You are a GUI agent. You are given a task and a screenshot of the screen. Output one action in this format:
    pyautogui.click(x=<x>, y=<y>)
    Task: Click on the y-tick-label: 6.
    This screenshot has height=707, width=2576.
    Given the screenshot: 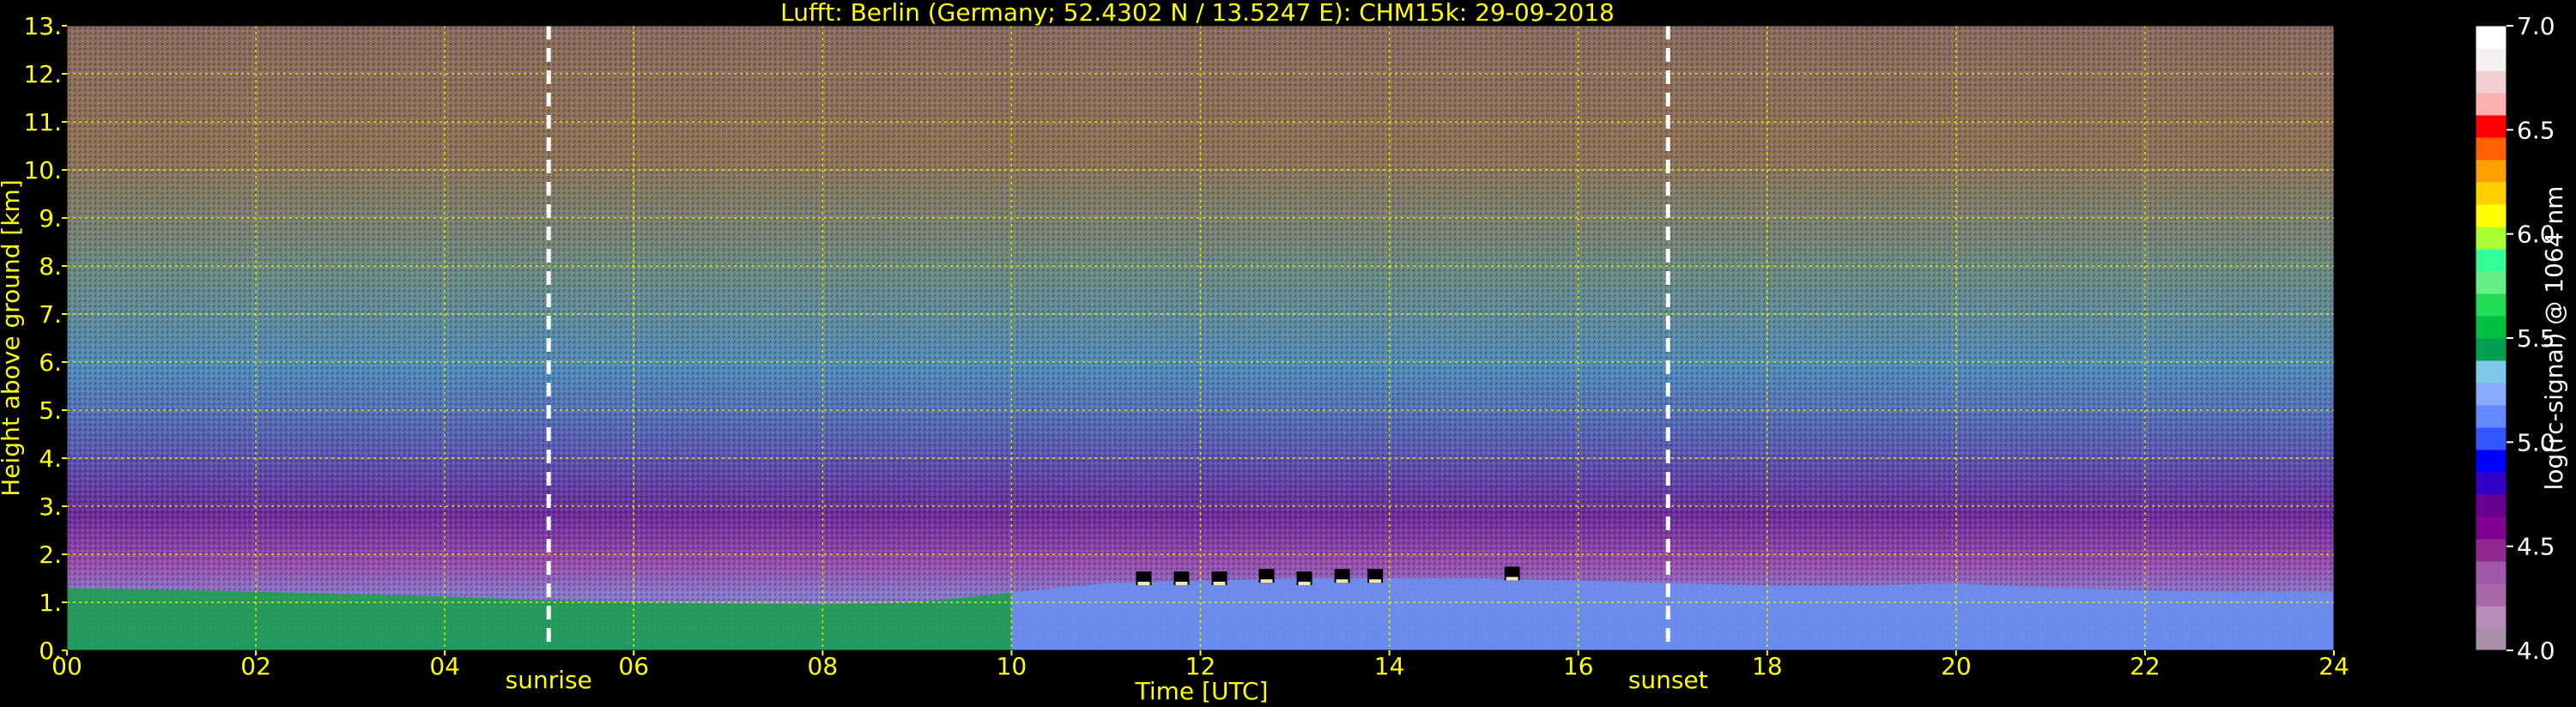 What is the action you would take?
    pyautogui.click(x=50, y=363)
    